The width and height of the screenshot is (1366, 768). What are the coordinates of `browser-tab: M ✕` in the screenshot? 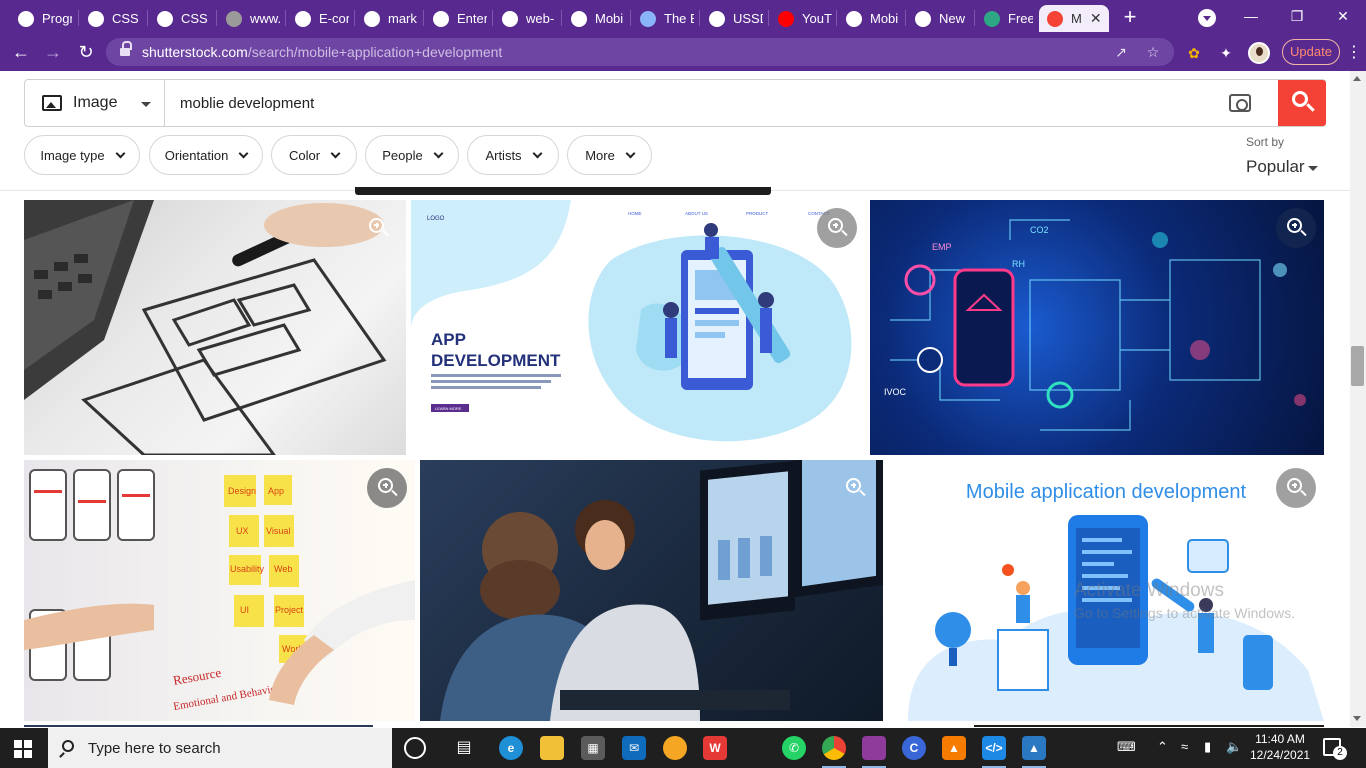 It's located at (1074, 18).